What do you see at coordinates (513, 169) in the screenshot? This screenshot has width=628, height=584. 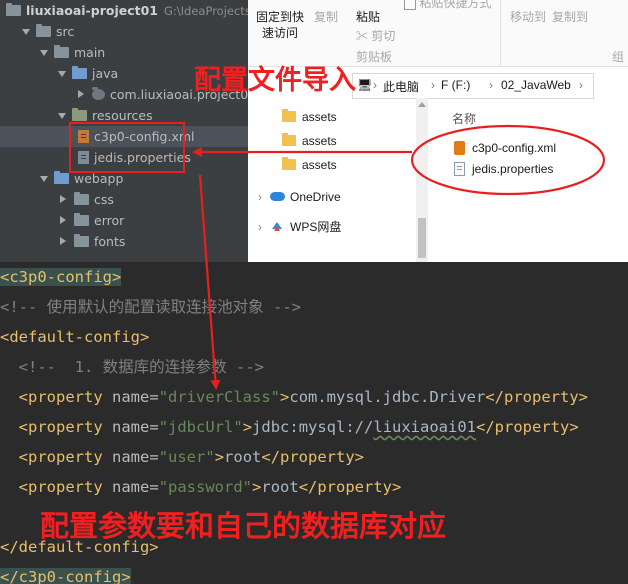 I see `file-label: jedis.properties` at bounding box center [513, 169].